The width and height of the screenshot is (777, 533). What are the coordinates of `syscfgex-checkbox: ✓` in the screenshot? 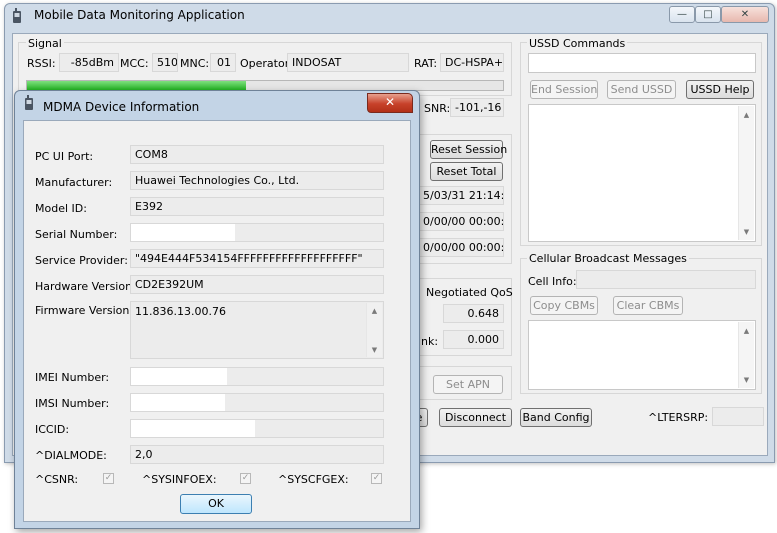 It's located at (376, 478).